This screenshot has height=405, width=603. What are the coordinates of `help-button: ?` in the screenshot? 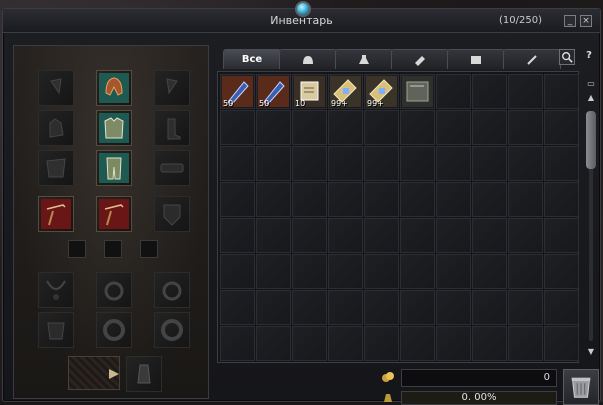 It's located at (589, 57).